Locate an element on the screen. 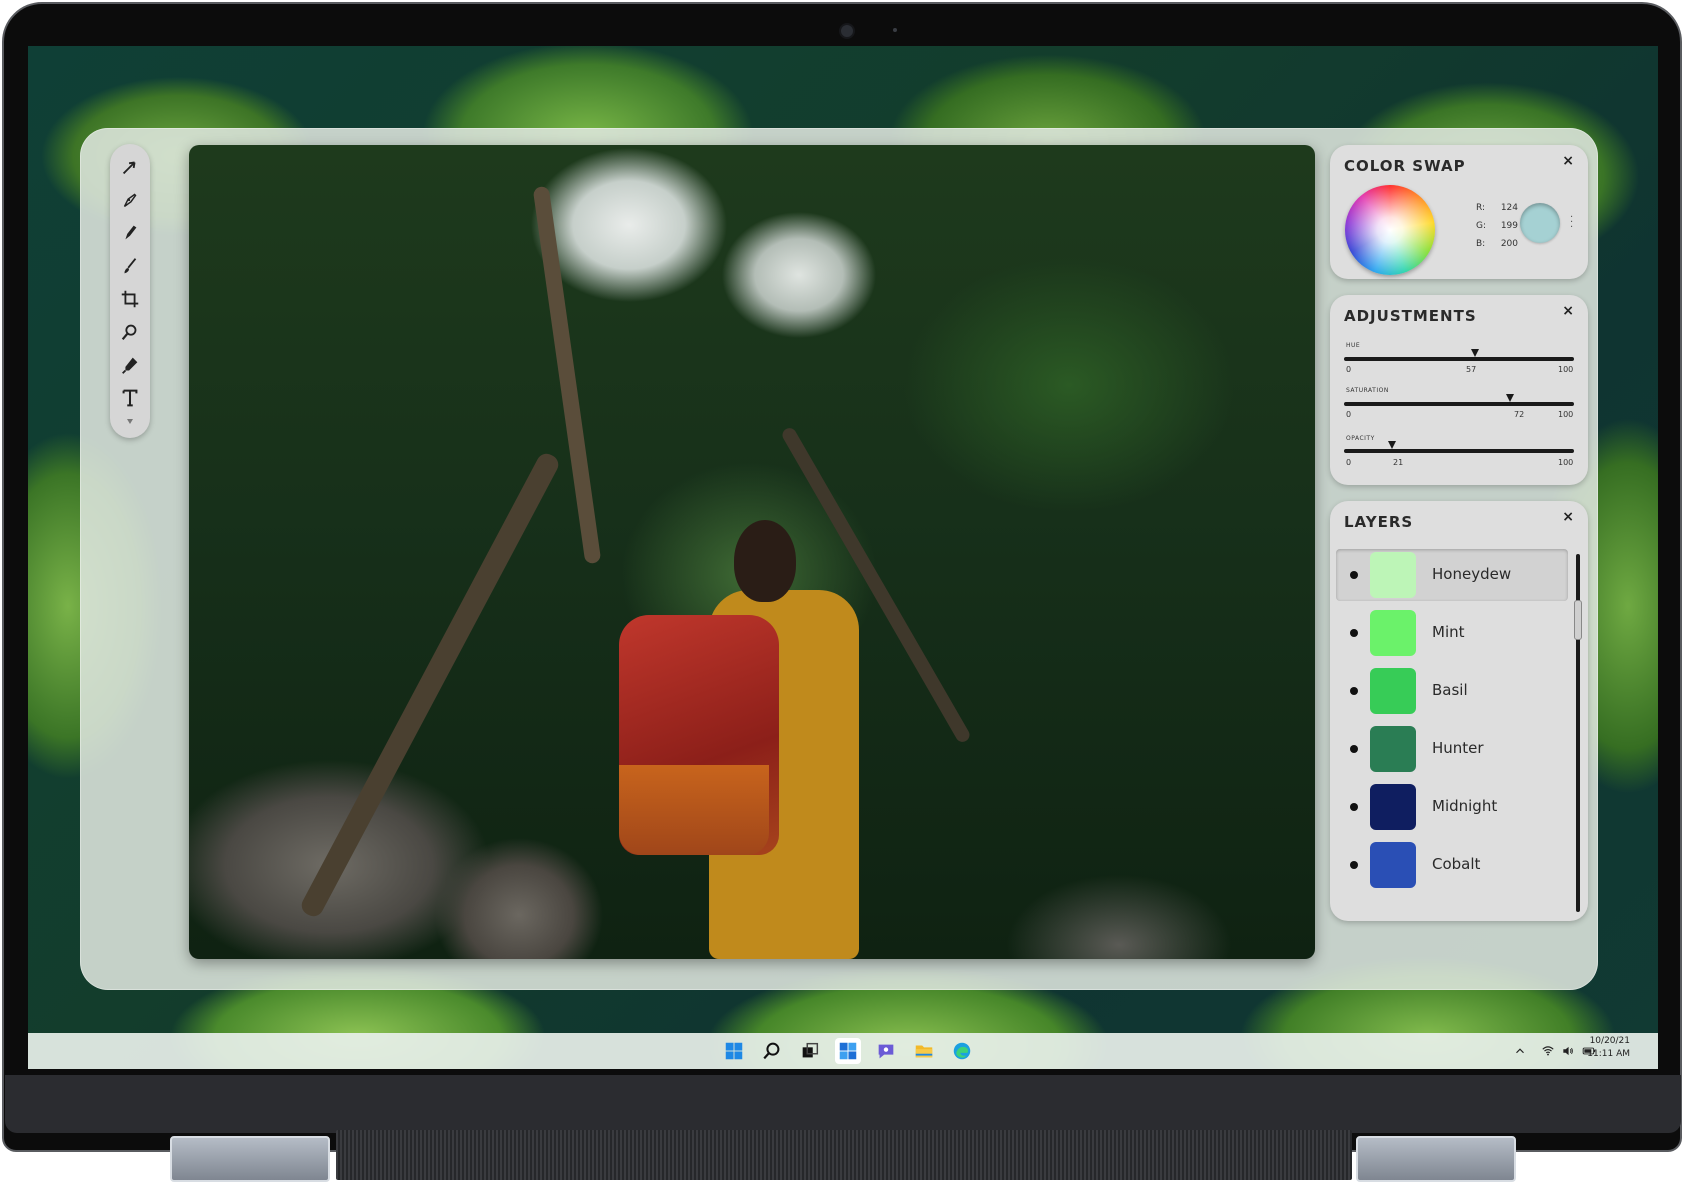 Image resolution: width=1686 pixels, height=1187 pixels. saturation-max: 100 is located at coordinates (1566, 414).